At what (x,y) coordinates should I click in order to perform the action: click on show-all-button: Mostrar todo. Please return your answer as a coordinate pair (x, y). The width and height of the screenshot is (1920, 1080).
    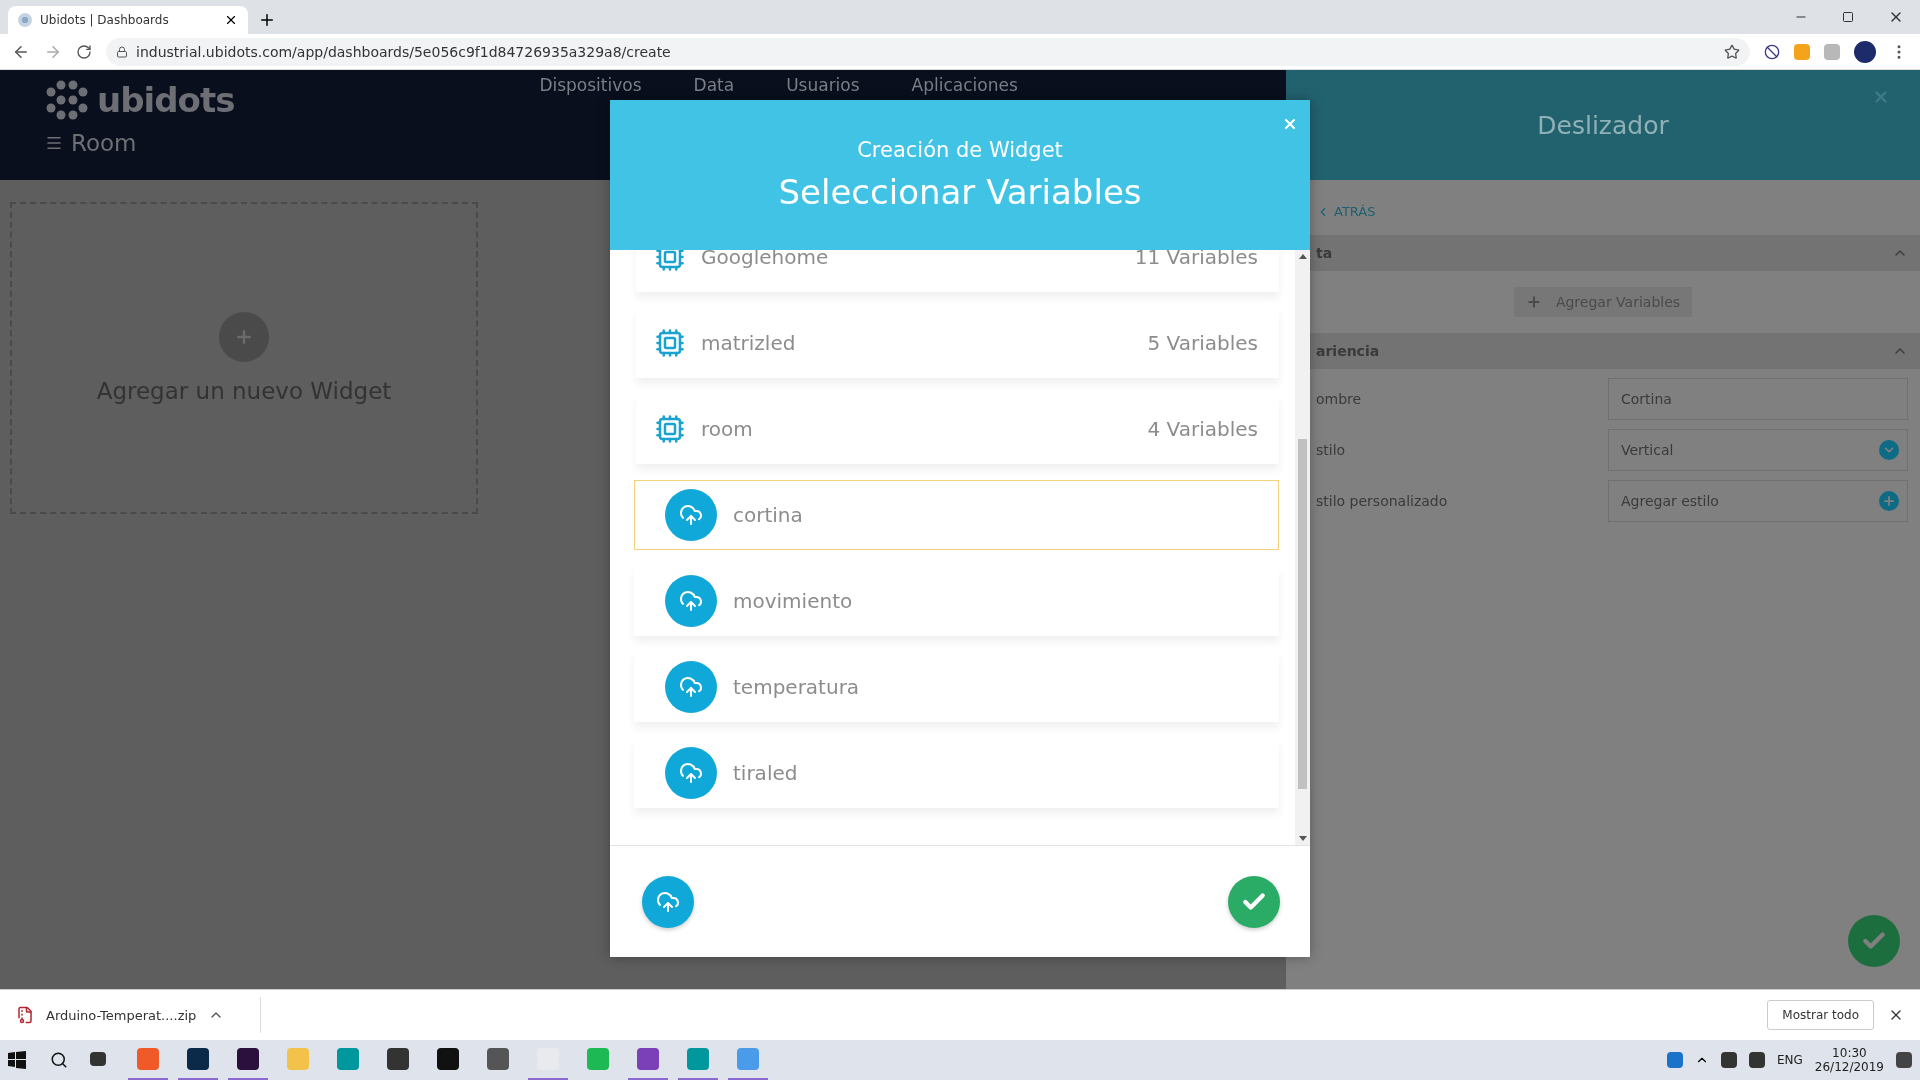
    Looking at the image, I should click on (1820, 1015).